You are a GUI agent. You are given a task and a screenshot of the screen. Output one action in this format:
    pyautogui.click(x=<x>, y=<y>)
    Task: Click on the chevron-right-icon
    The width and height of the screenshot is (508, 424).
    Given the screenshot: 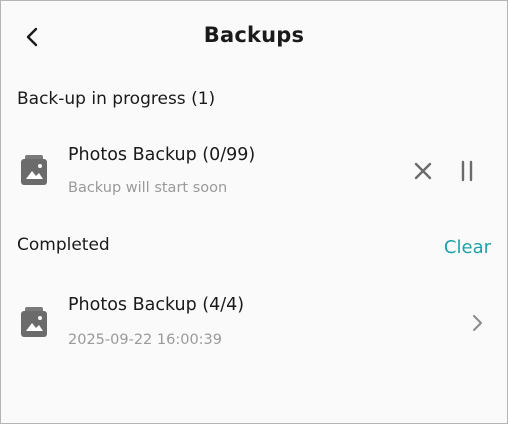 What is the action you would take?
    pyautogui.click(x=477, y=323)
    